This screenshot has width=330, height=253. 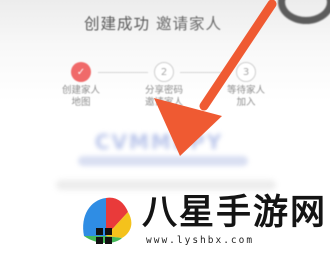 What do you see at coordinates (163, 161) in the screenshot?
I see `invite-hint-blurred` at bounding box center [163, 161].